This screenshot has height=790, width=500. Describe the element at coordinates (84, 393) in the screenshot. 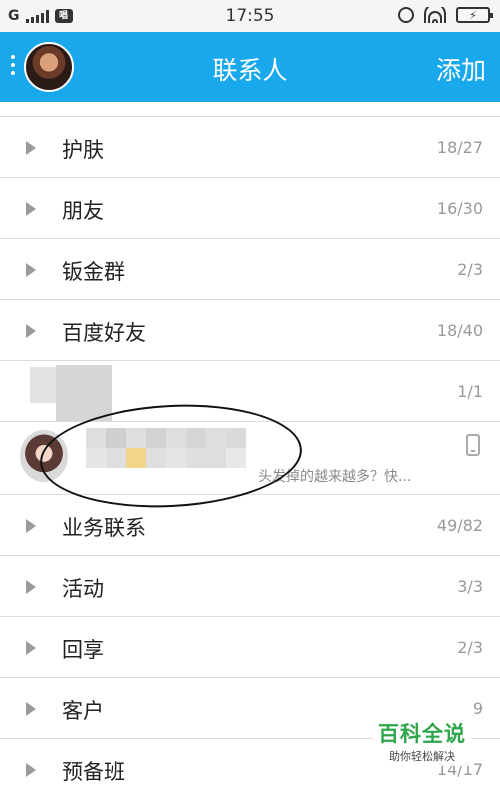

I see `blurred-region` at that location.